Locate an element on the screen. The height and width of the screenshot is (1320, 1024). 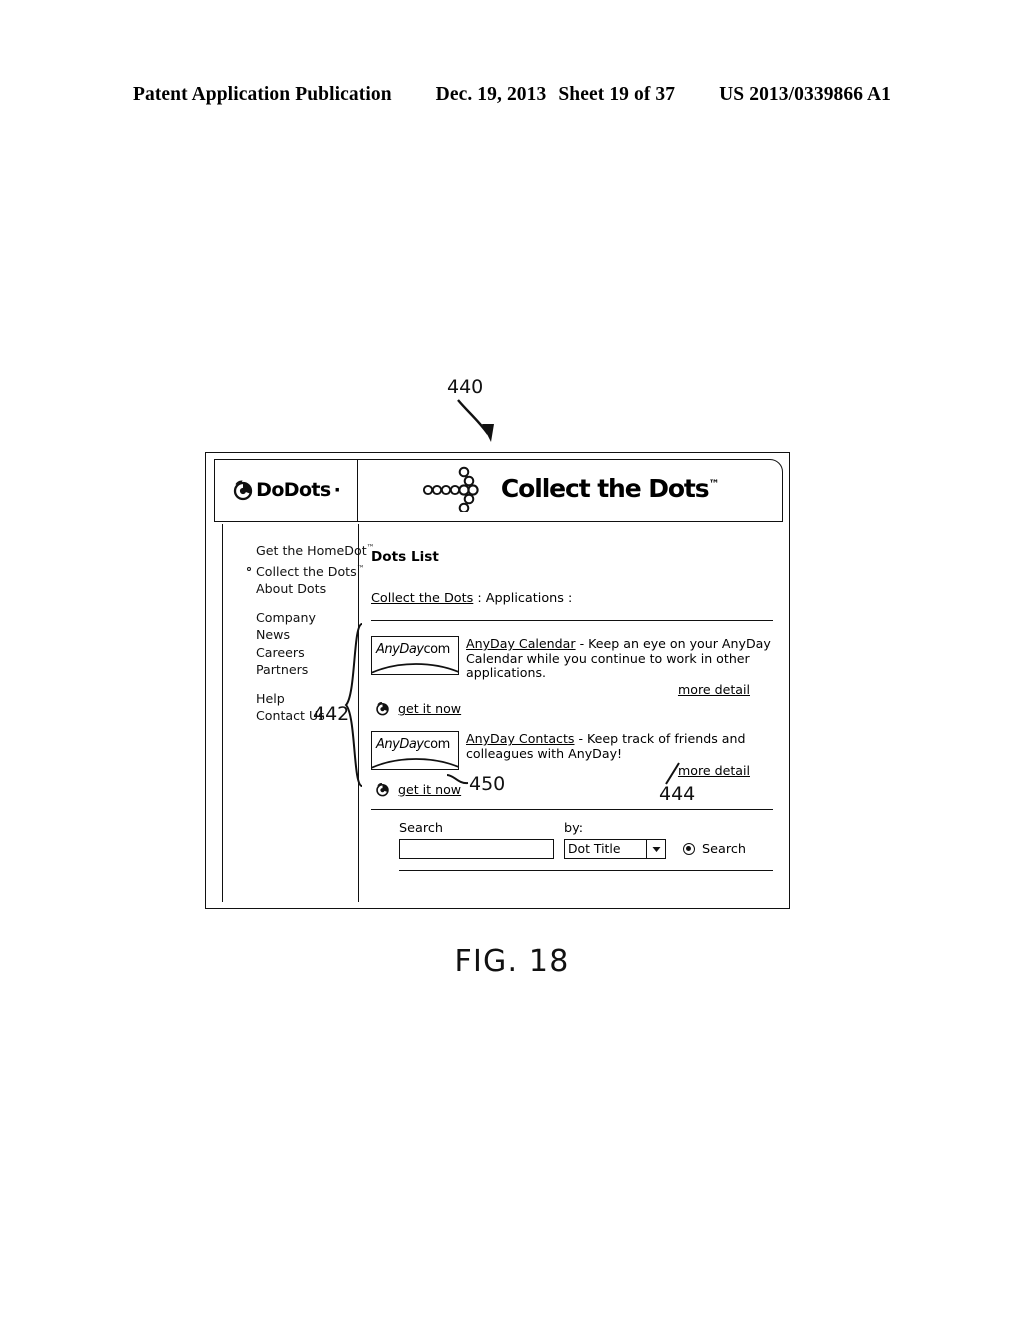
patent-sheet-label: Sheet 19 of 37 is located at coordinates (617, 94).